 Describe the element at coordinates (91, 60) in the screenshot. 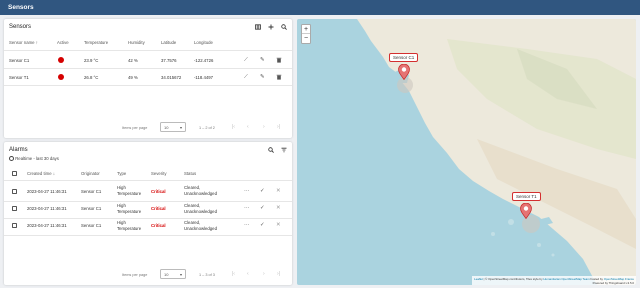

I see `temperature-value: 23.9 °C` at that location.